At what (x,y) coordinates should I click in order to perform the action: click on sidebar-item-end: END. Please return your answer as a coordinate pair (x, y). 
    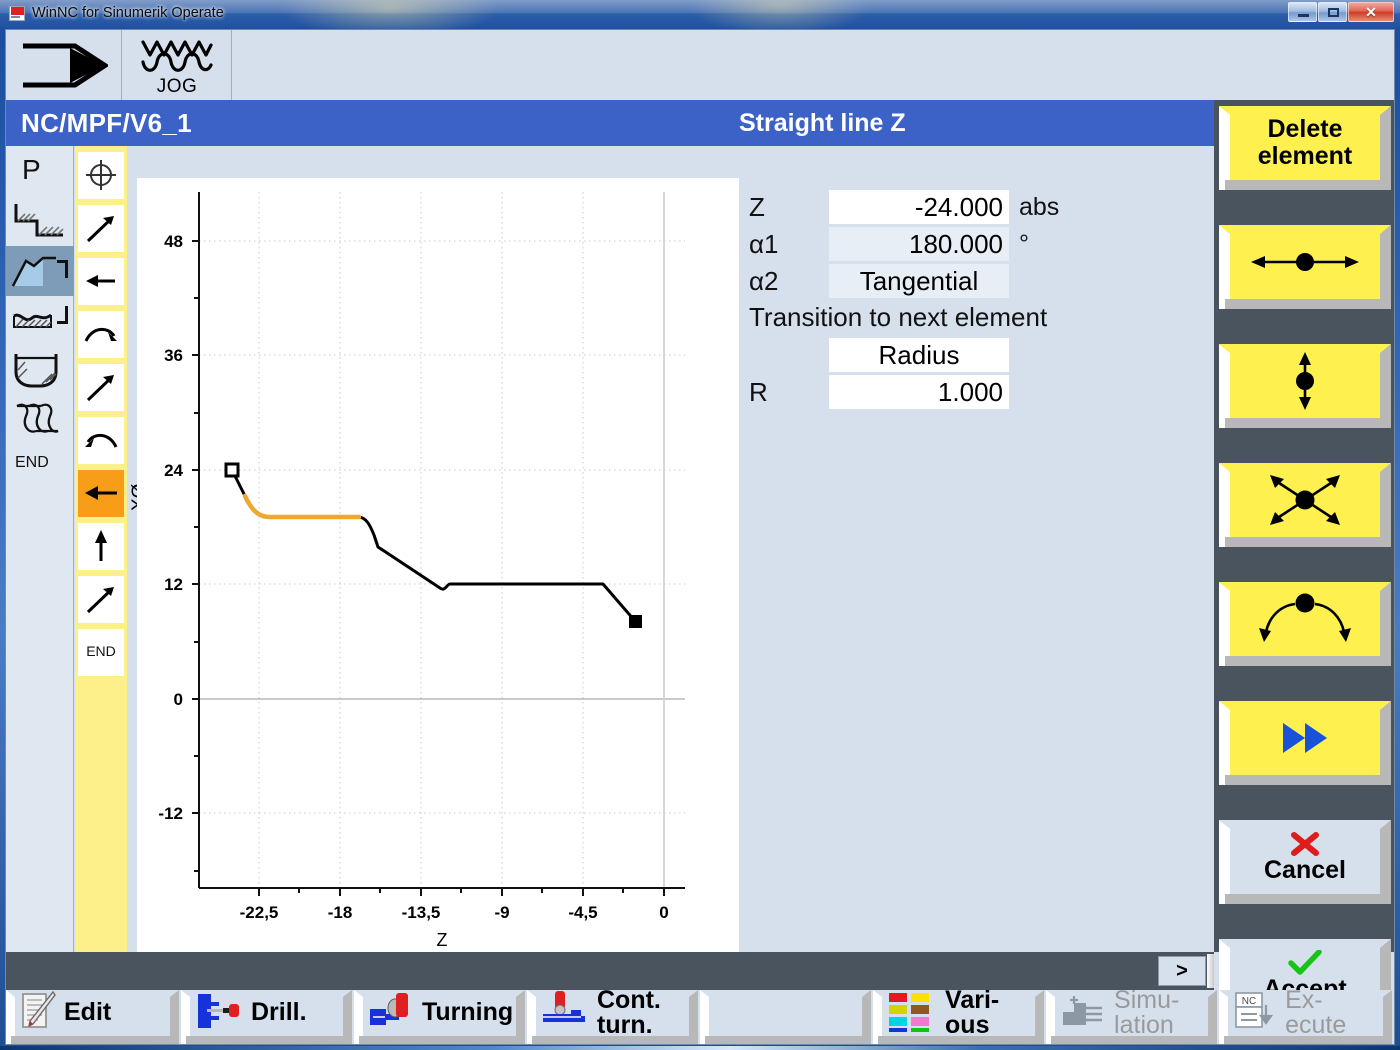
    Looking at the image, I should click on (40, 471).